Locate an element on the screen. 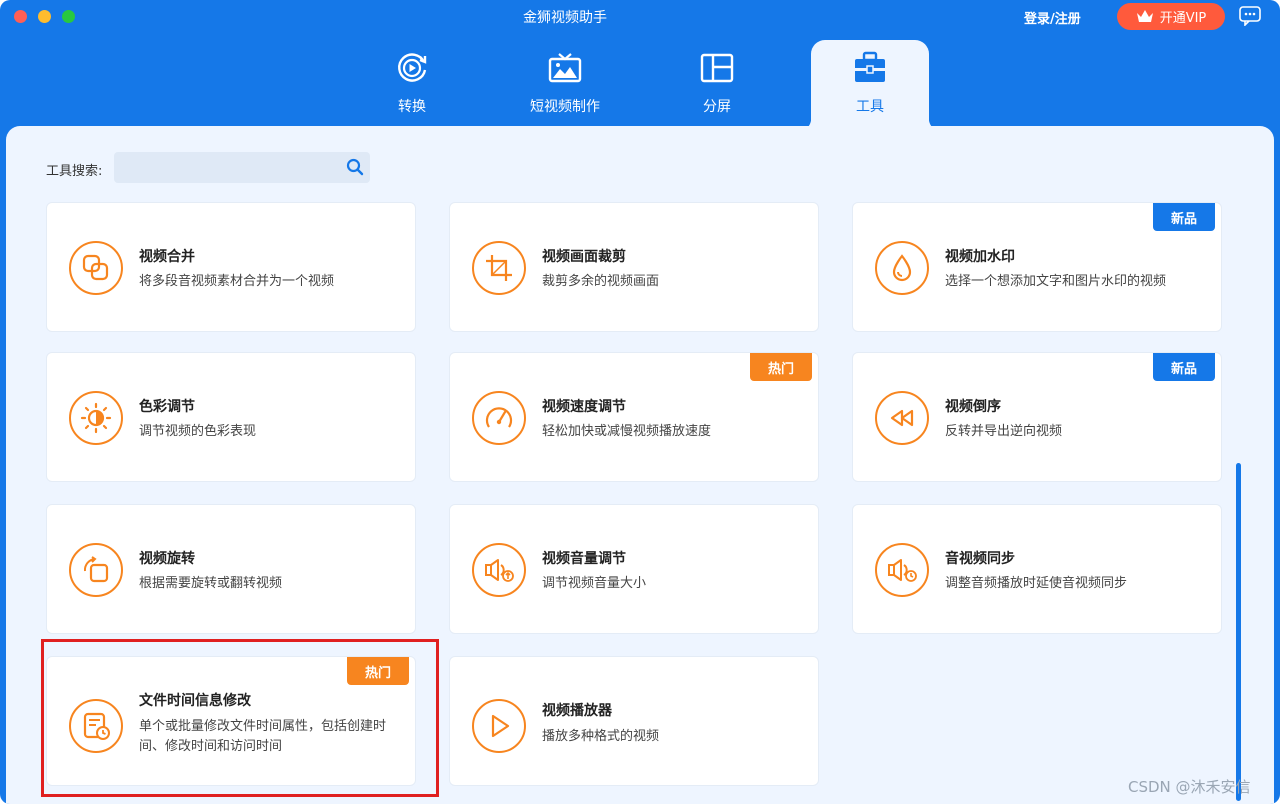  tool-desc: 播放多种格式的视频 is located at coordinates (601, 736).